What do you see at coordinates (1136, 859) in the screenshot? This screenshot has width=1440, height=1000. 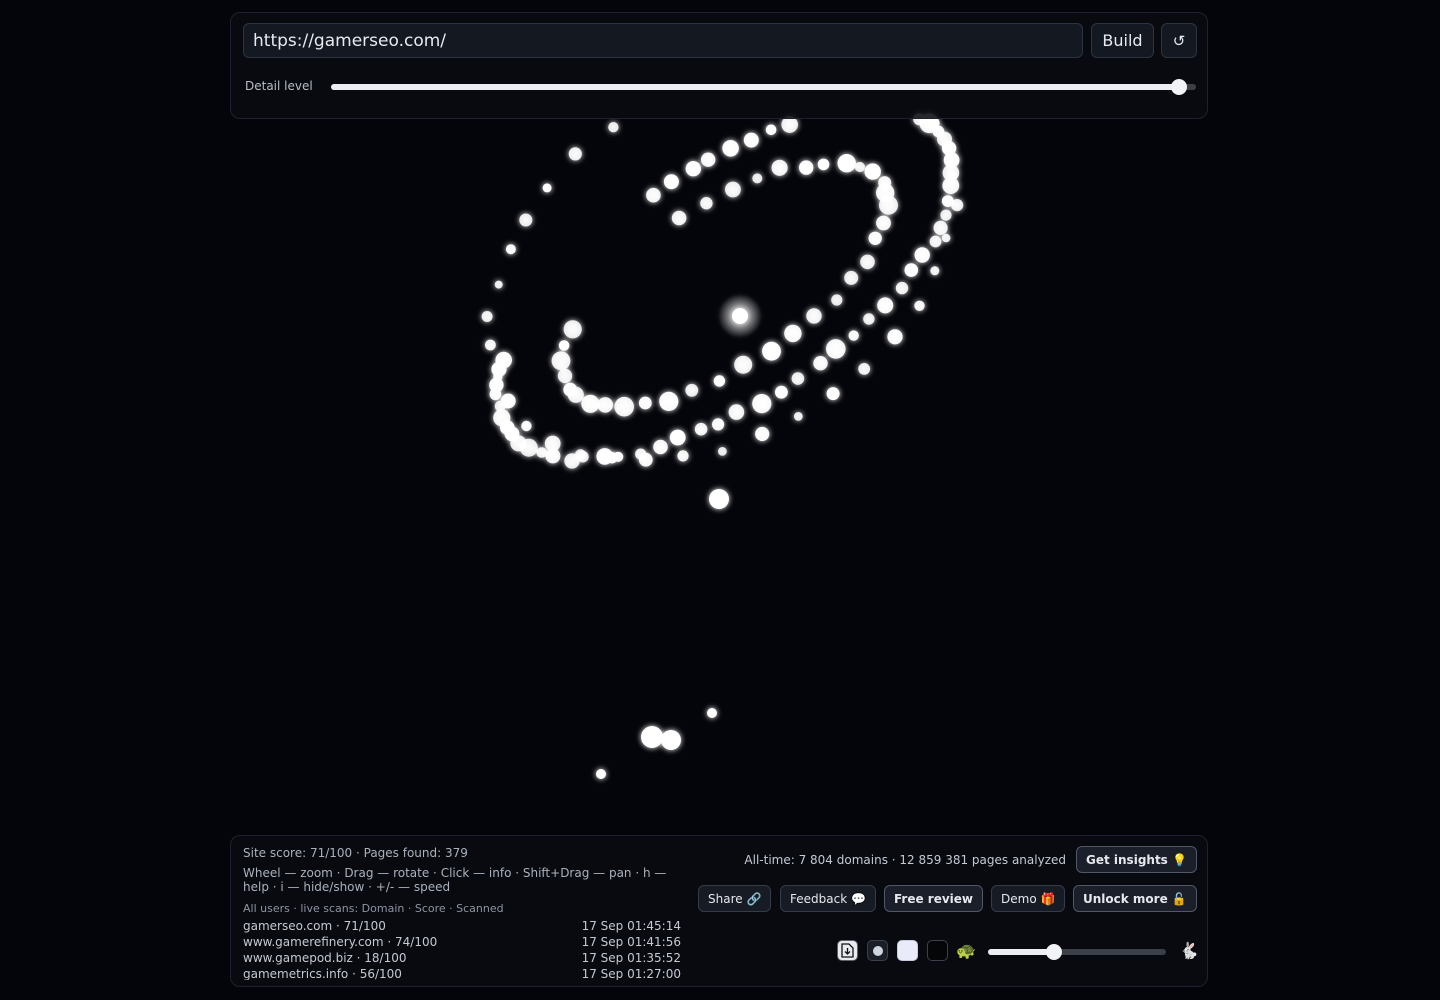 I see `get-insights-button: Get insights 💡` at bounding box center [1136, 859].